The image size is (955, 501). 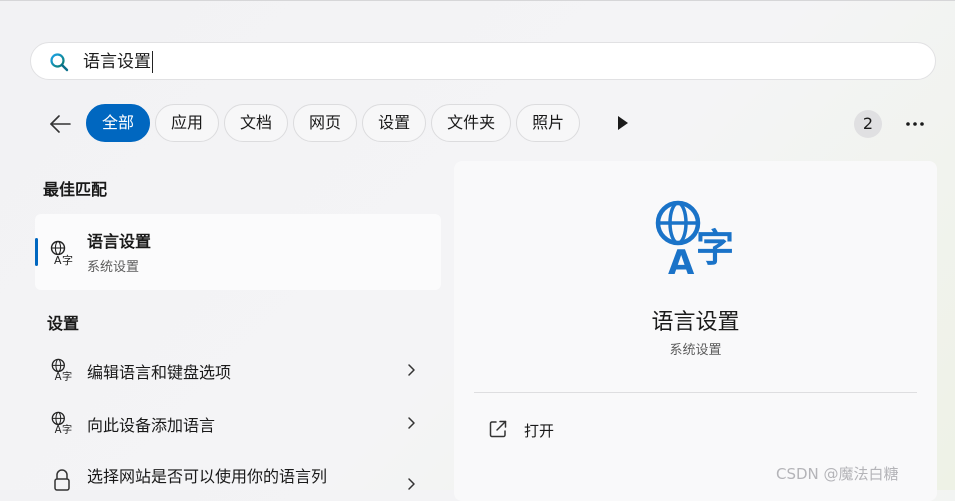 What do you see at coordinates (207, 476) in the screenshot?
I see `settings-item-label: 选择网站是否可以使用你的语言列` at bounding box center [207, 476].